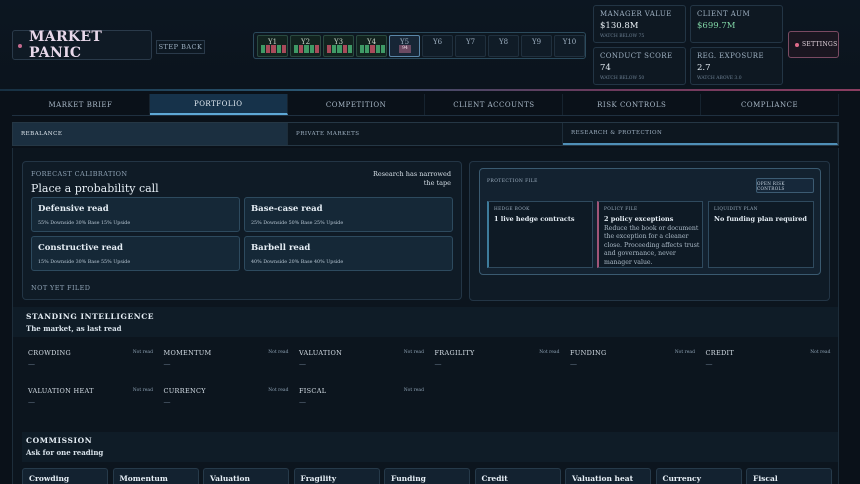 This screenshot has width=860, height=484. What do you see at coordinates (90, 316) in the screenshot?
I see `standing-intelligence-header: STANDING INTELLIGENCE` at bounding box center [90, 316].